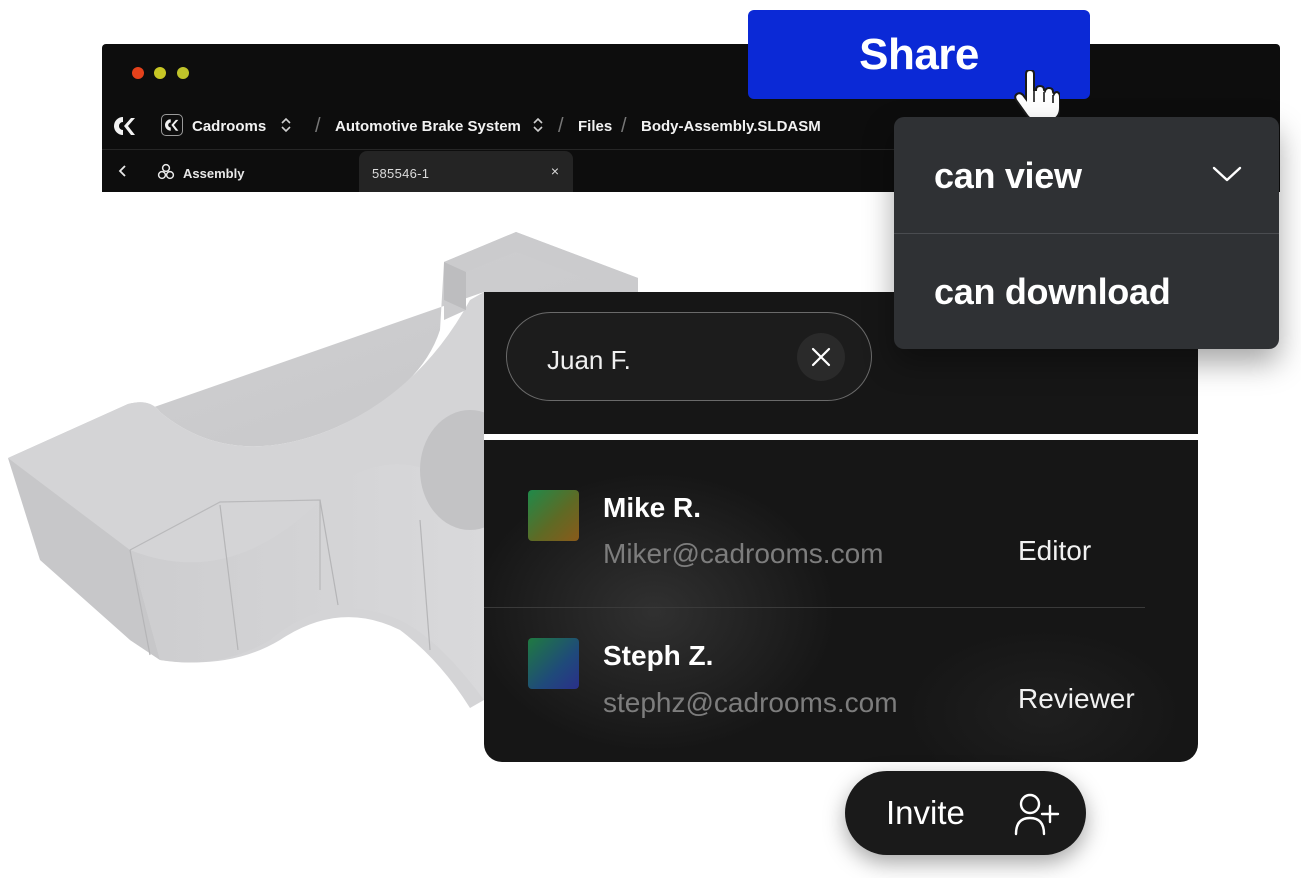  What do you see at coordinates (123, 171) in the screenshot?
I see `chevron-left-icon` at bounding box center [123, 171].